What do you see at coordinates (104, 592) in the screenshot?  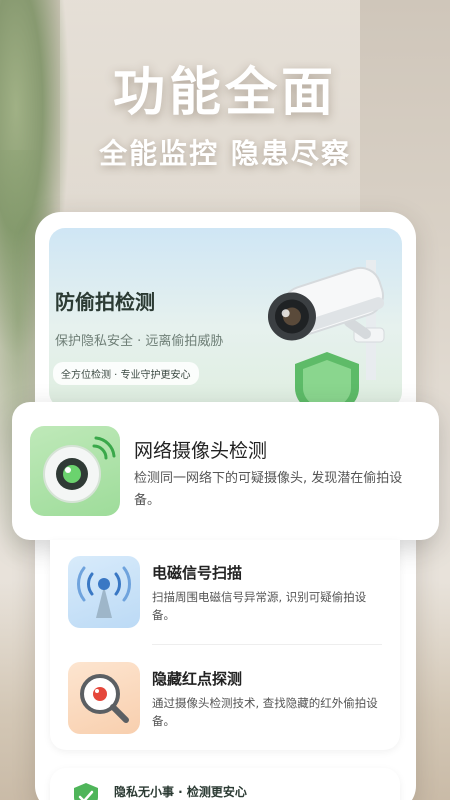 I see `signal-tower-icon` at bounding box center [104, 592].